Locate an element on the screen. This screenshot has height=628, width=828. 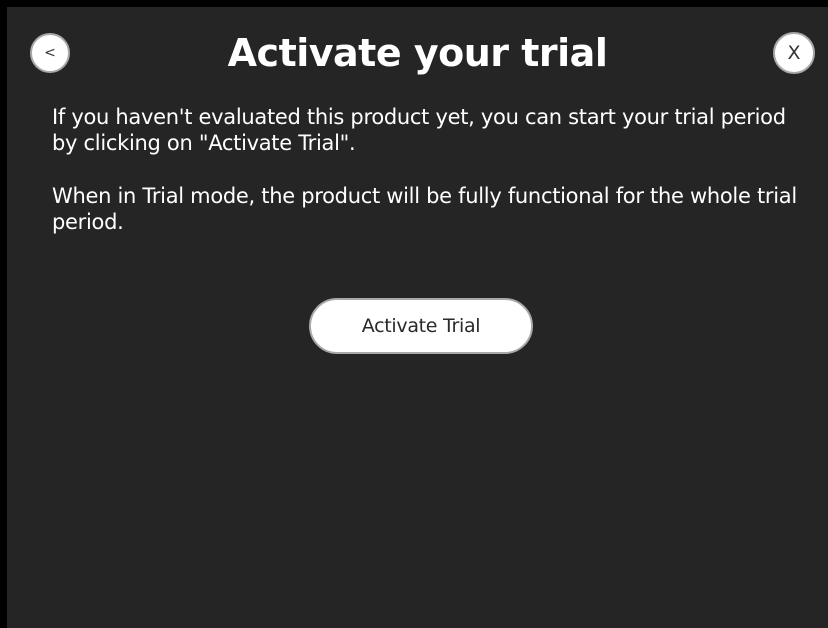
activate-trial-button: Activate Trial is located at coordinates (421, 326).